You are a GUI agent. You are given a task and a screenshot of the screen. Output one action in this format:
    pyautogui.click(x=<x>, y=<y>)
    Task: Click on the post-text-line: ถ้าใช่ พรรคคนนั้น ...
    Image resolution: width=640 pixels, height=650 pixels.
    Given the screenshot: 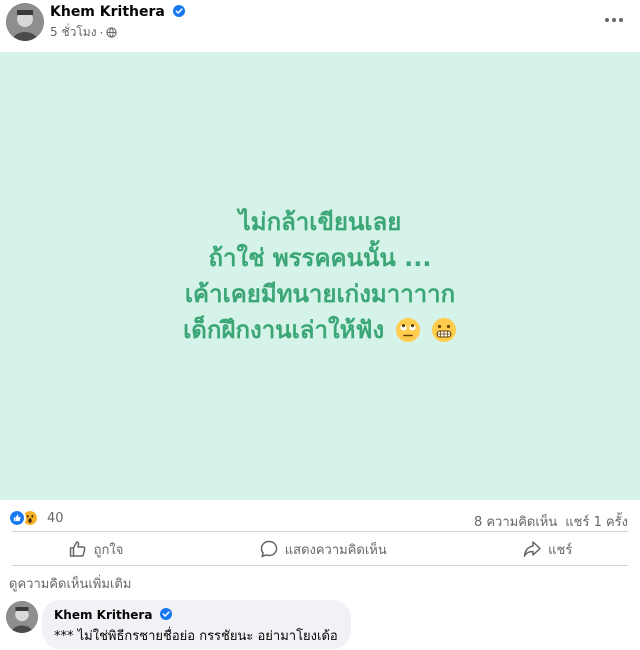 What is the action you would take?
    pyautogui.click(x=320, y=258)
    